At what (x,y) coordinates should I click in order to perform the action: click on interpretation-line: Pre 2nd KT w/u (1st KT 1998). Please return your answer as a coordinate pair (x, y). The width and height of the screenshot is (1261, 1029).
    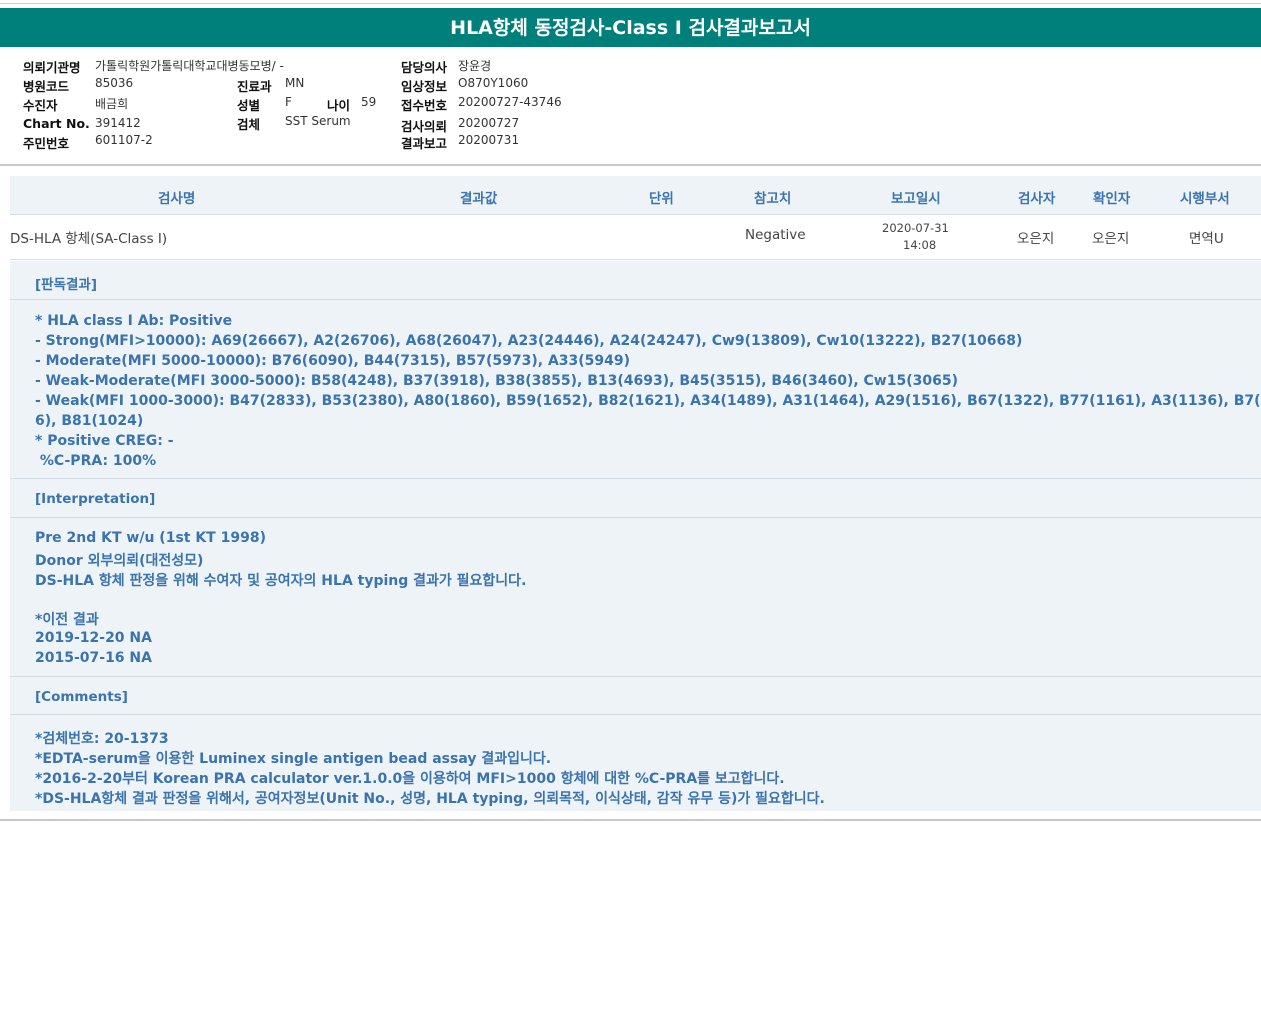
    Looking at the image, I should click on (150, 538).